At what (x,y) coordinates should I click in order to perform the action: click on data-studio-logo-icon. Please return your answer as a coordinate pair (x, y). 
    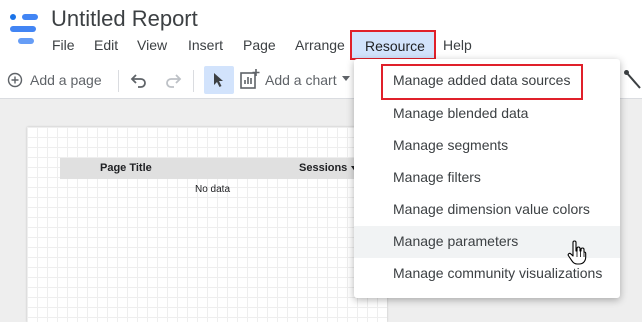
    Looking at the image, I should click on (24, 29).